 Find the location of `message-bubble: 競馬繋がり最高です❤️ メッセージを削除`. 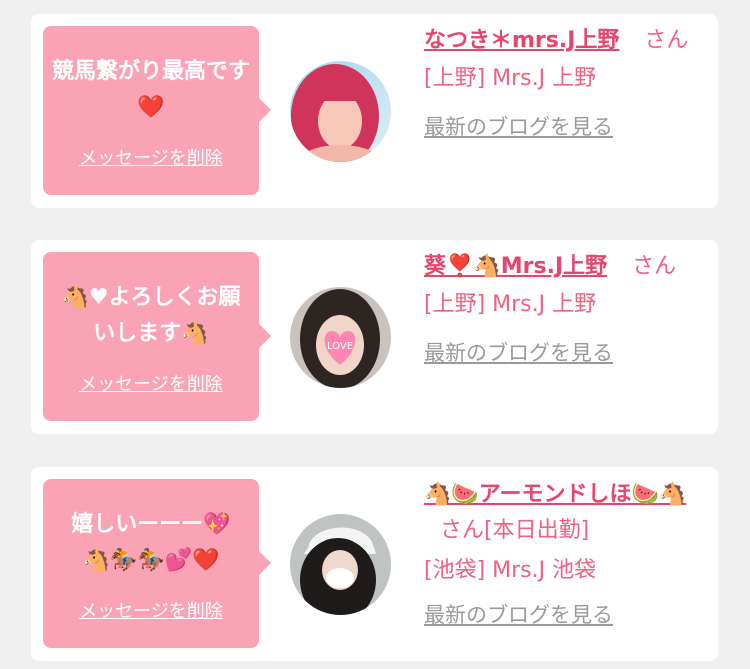

message-bubble: 競馬繋がり最高です❤️ メッセージを削除 is located at coordinates (157, 110).